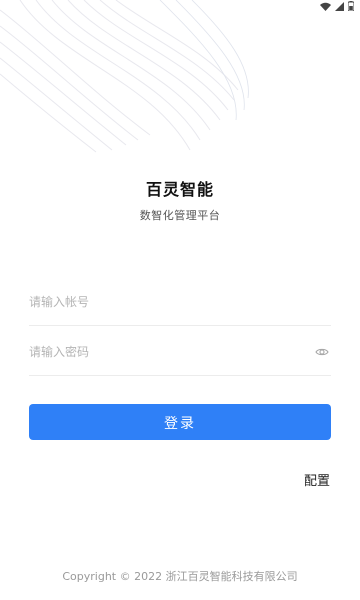  I want to click on eye-icon, so click(322, 352).